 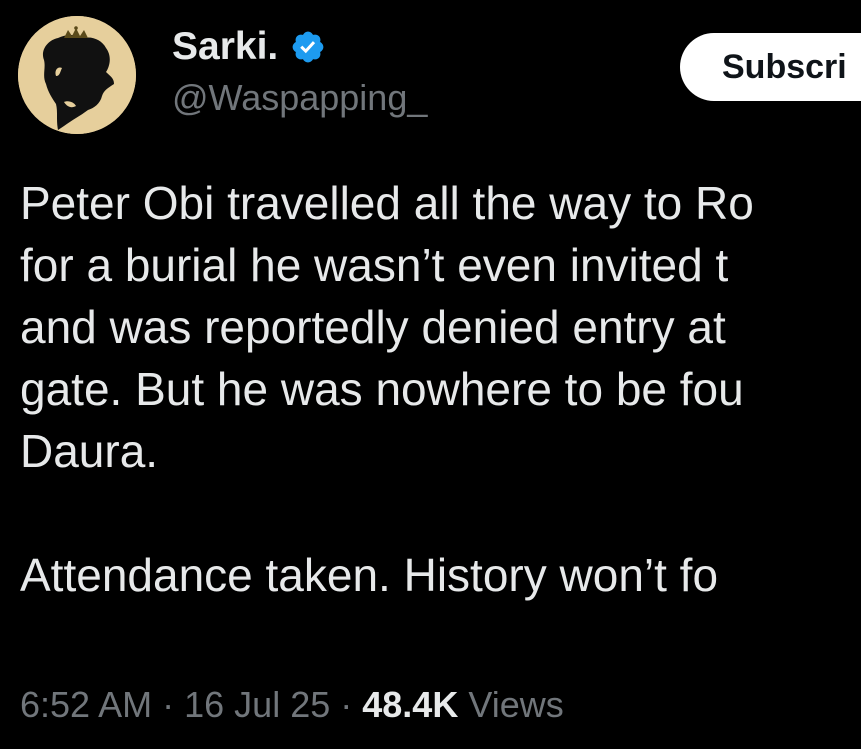 What do you see at coordinates (410, 704) in the screenshot?
I see `views-count: 48.4K` at bounding box center [410, 704].